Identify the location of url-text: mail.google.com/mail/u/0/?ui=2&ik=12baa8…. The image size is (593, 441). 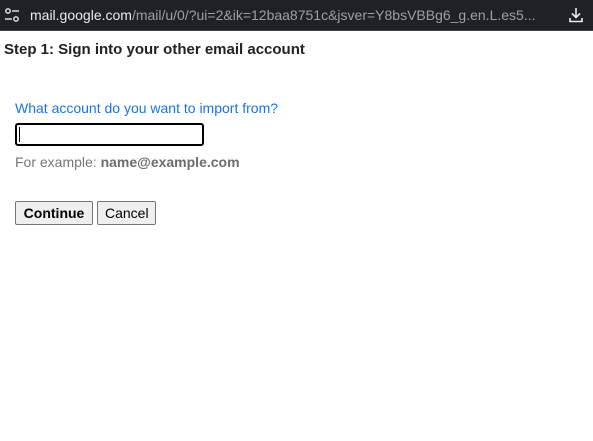
(282, 15).